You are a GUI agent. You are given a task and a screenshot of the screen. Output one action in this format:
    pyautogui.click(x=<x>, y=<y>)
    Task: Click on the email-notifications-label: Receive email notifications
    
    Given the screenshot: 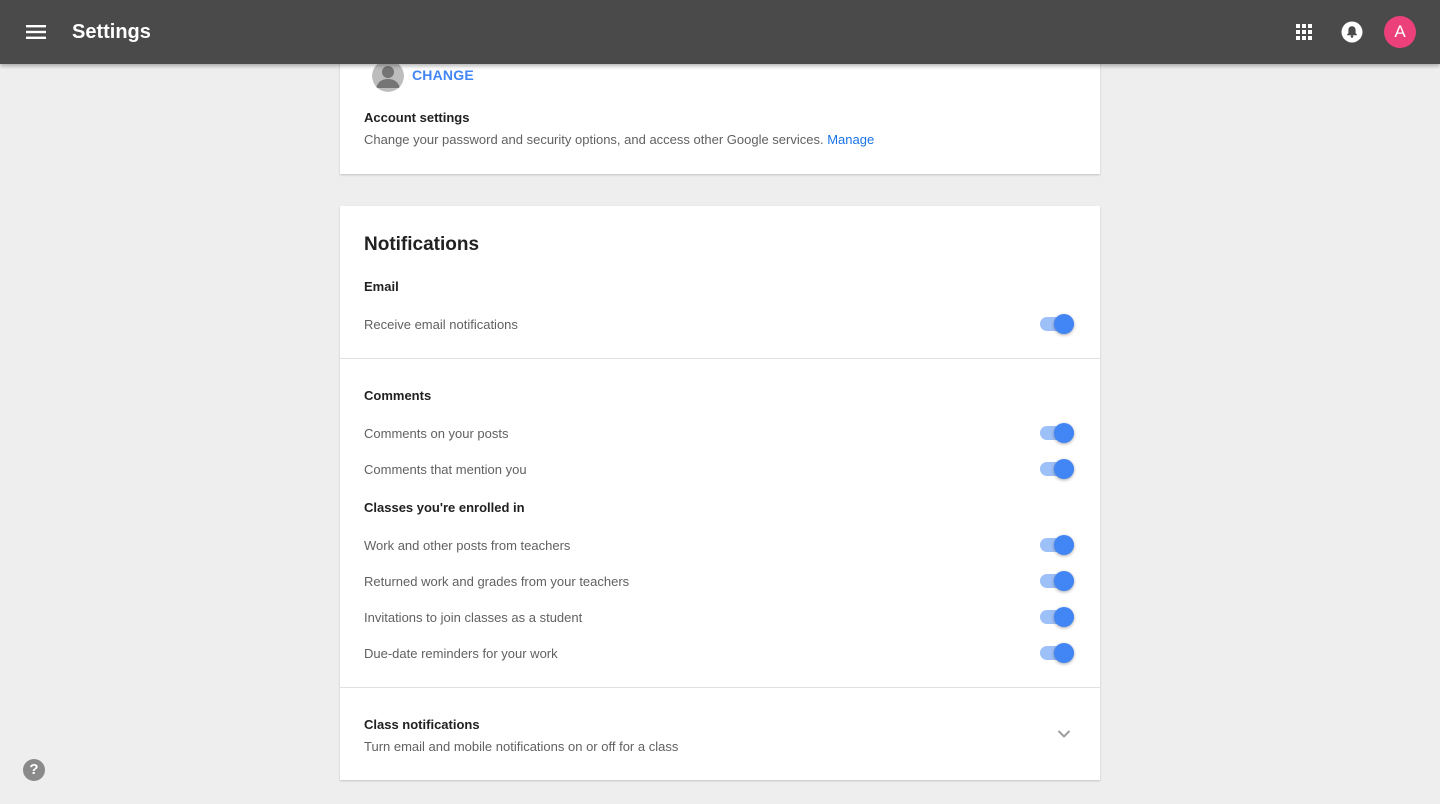 What is the action you would take?
    pyautogui.click(x=441, y=324)
    